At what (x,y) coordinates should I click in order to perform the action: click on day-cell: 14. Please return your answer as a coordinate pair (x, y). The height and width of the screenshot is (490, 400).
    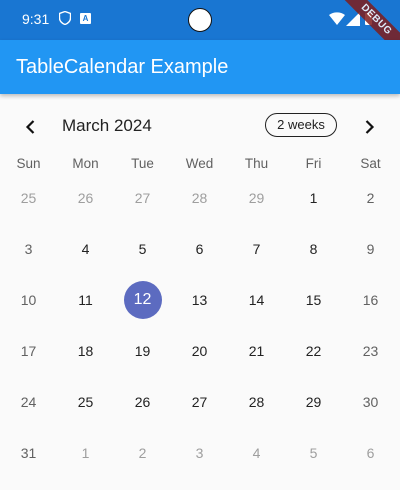
    Looking at the image, I should click on (256, 299).